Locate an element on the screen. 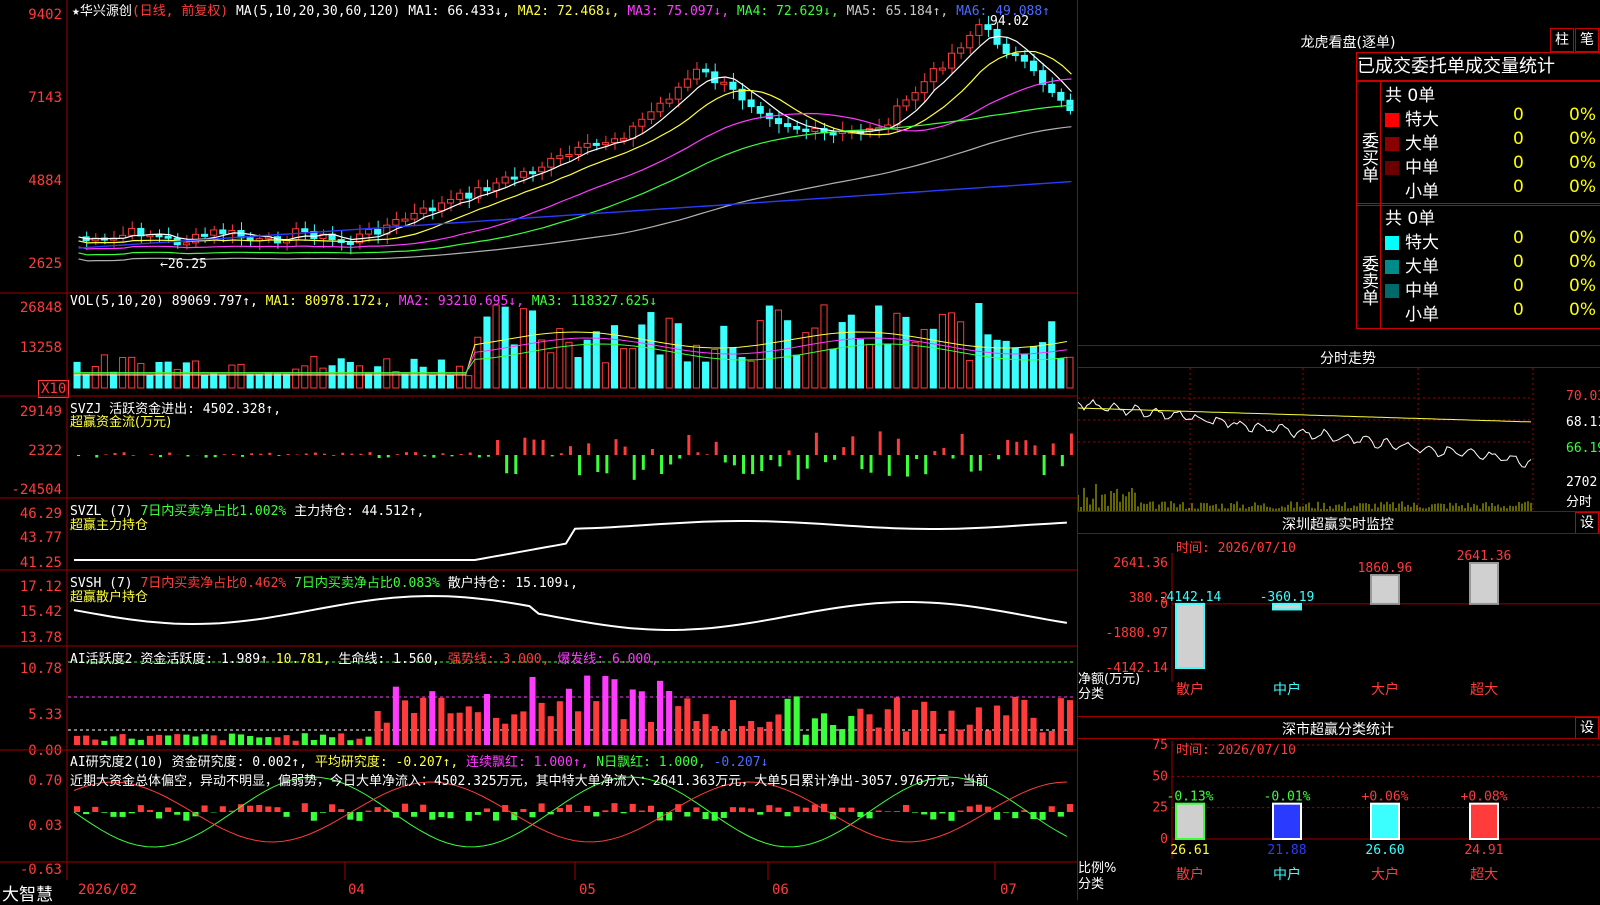 This screenshot has width=1600, height=905. change-label: +0.06% is located at coordinates (1385, 797).